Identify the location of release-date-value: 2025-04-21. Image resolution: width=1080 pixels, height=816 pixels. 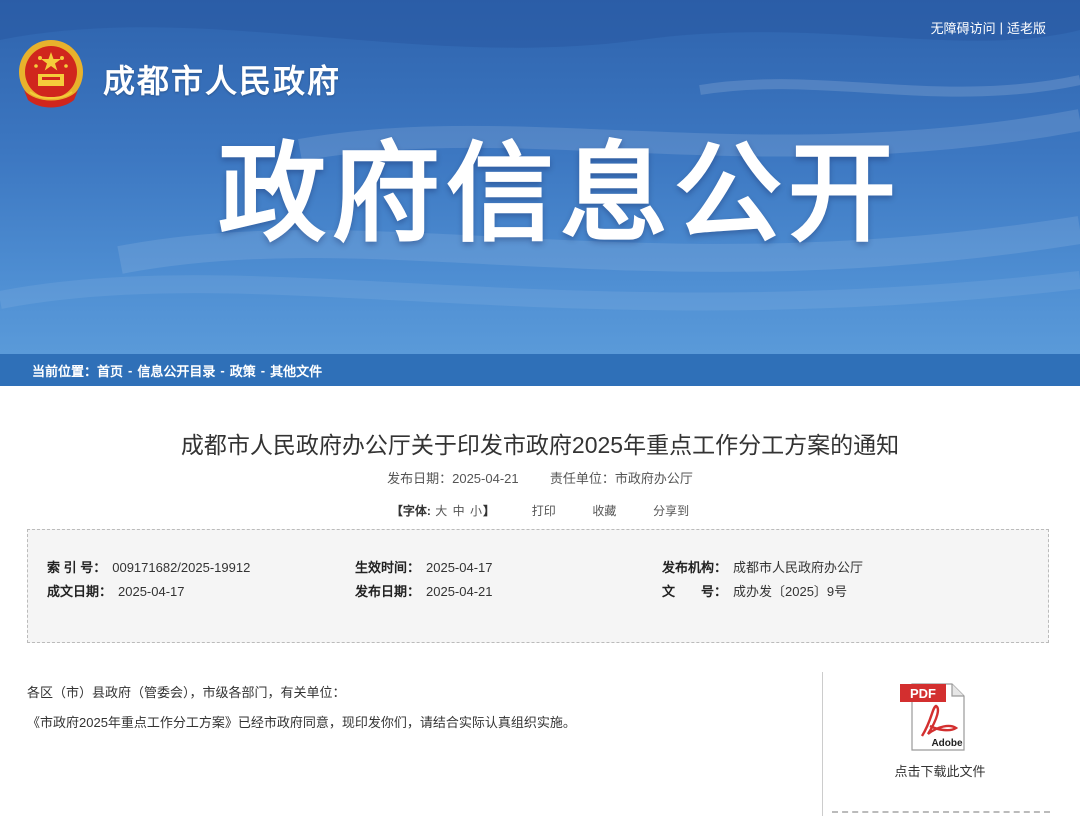
(459, 591).